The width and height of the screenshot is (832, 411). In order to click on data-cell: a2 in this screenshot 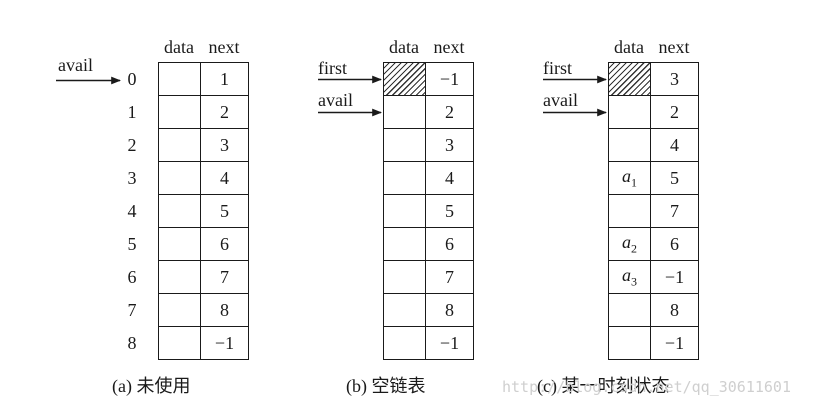, I will do `click(629, 244)`.